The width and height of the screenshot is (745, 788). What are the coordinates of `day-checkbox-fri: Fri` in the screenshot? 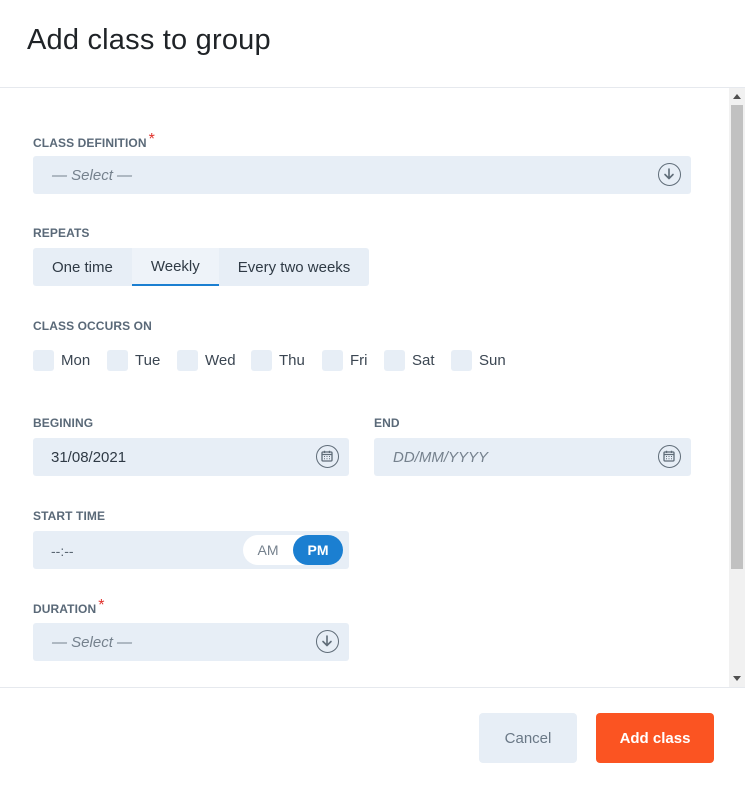 It's located at (353, 360).